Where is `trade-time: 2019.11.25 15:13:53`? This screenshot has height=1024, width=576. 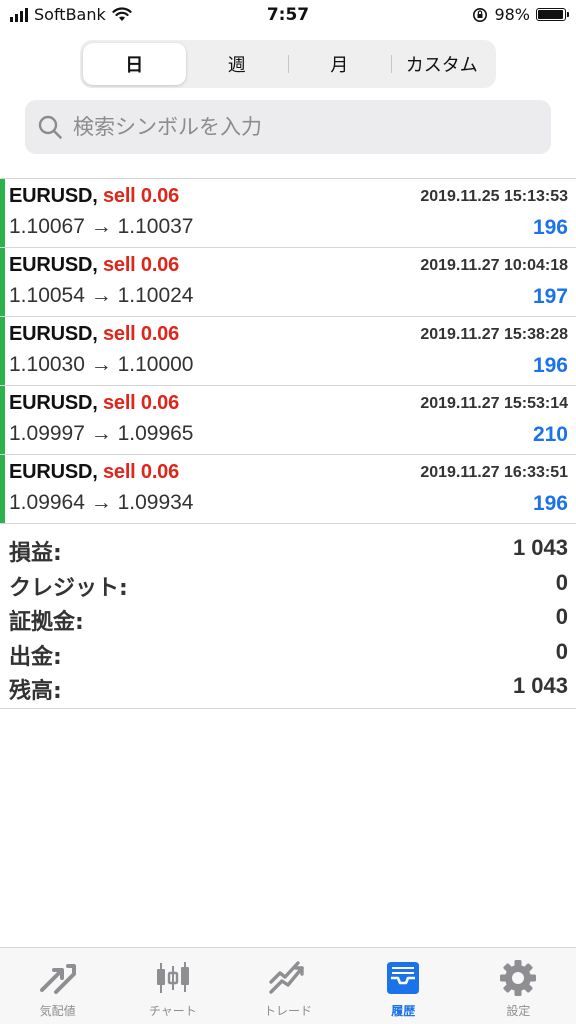
trade-time: 2019.11.25 15:13:53 is located at coordinates (494, 196).